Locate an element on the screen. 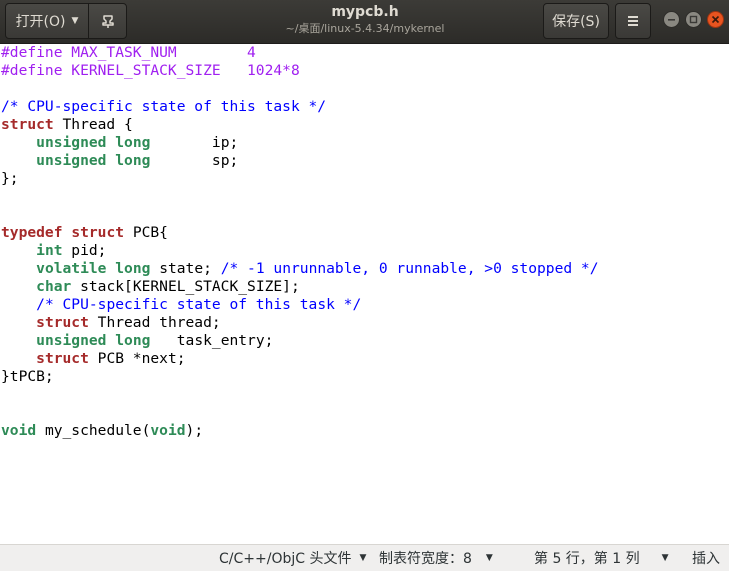 The image size is (729, 571). window-title: mypcb.h is located at coordinates (365, 12).